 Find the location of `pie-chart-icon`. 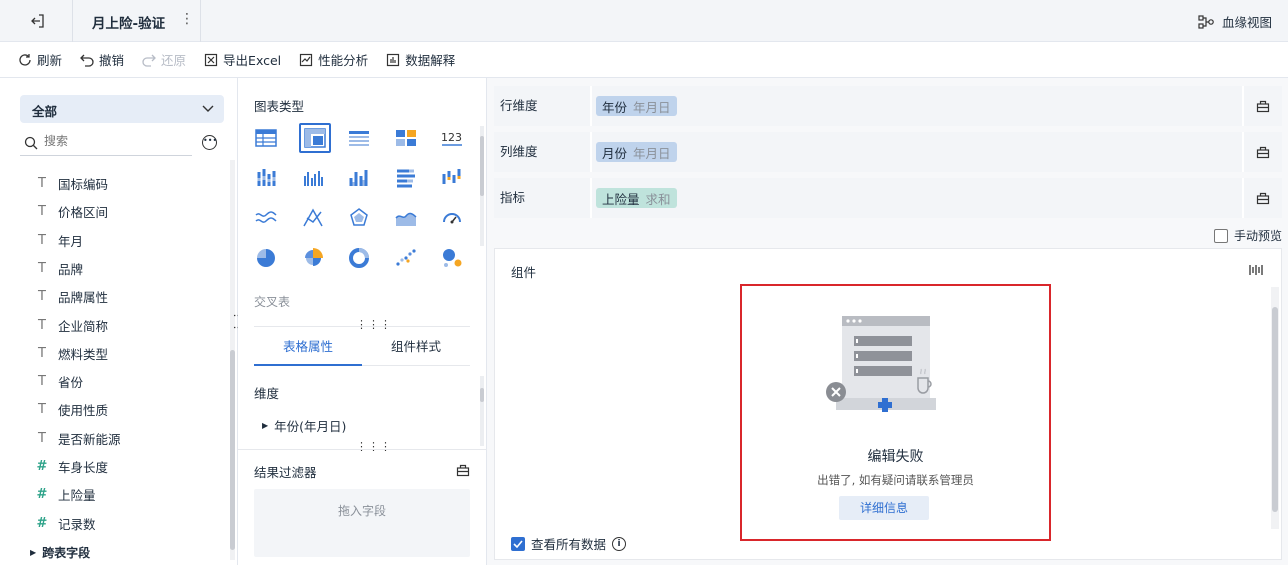

pie-chart-icon is located at coordinates (266, 258).